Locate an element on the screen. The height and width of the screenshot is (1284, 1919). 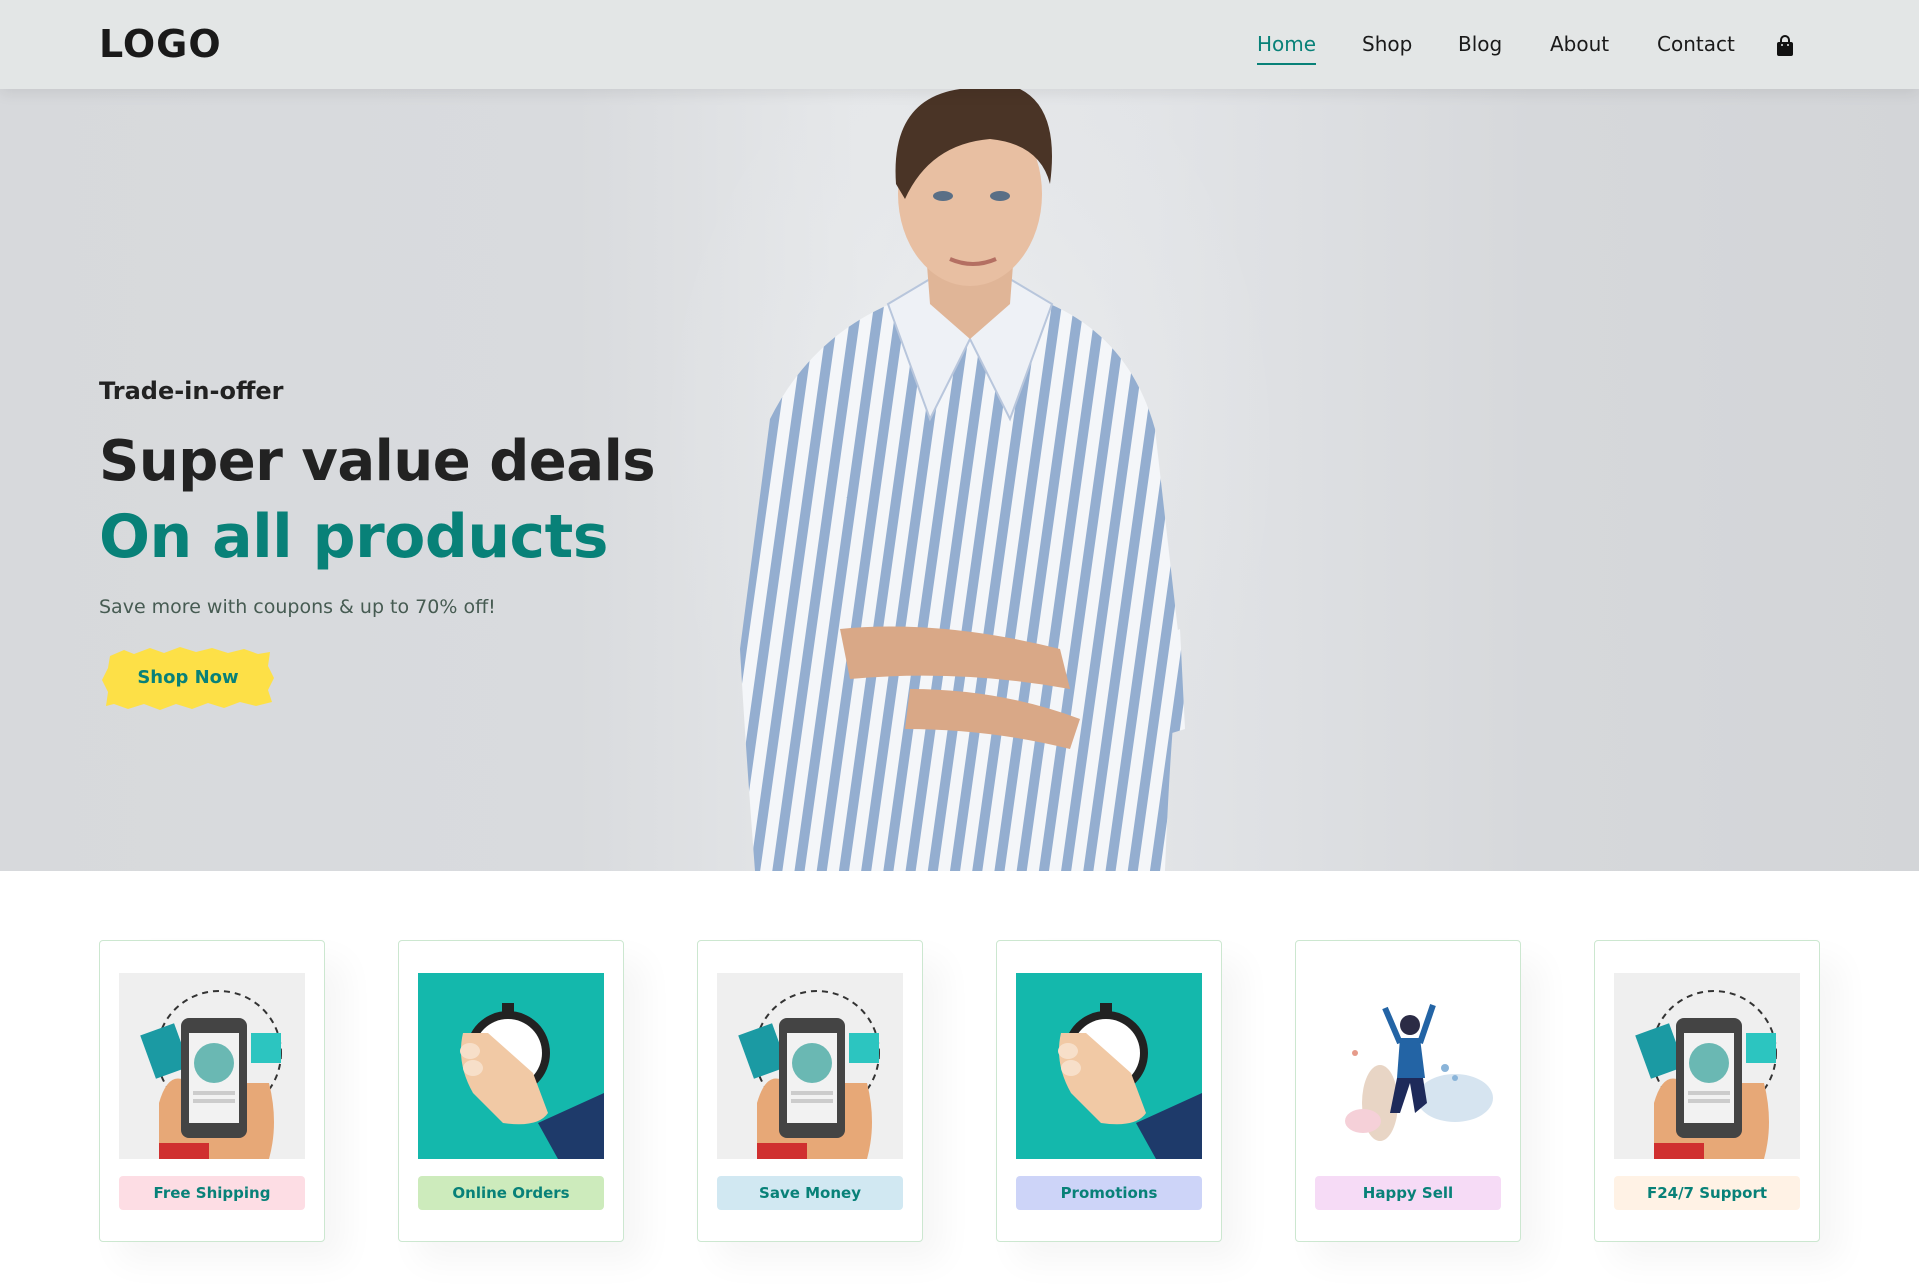
feature-label: Online Orders is located at coordinates (511, 1193).